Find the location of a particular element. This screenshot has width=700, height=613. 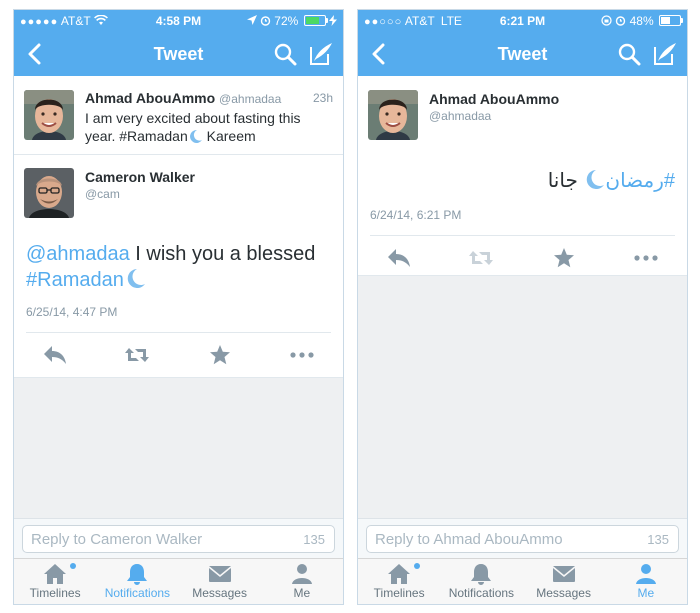

status-right-group: 48% is located at coordinates (642, 21).